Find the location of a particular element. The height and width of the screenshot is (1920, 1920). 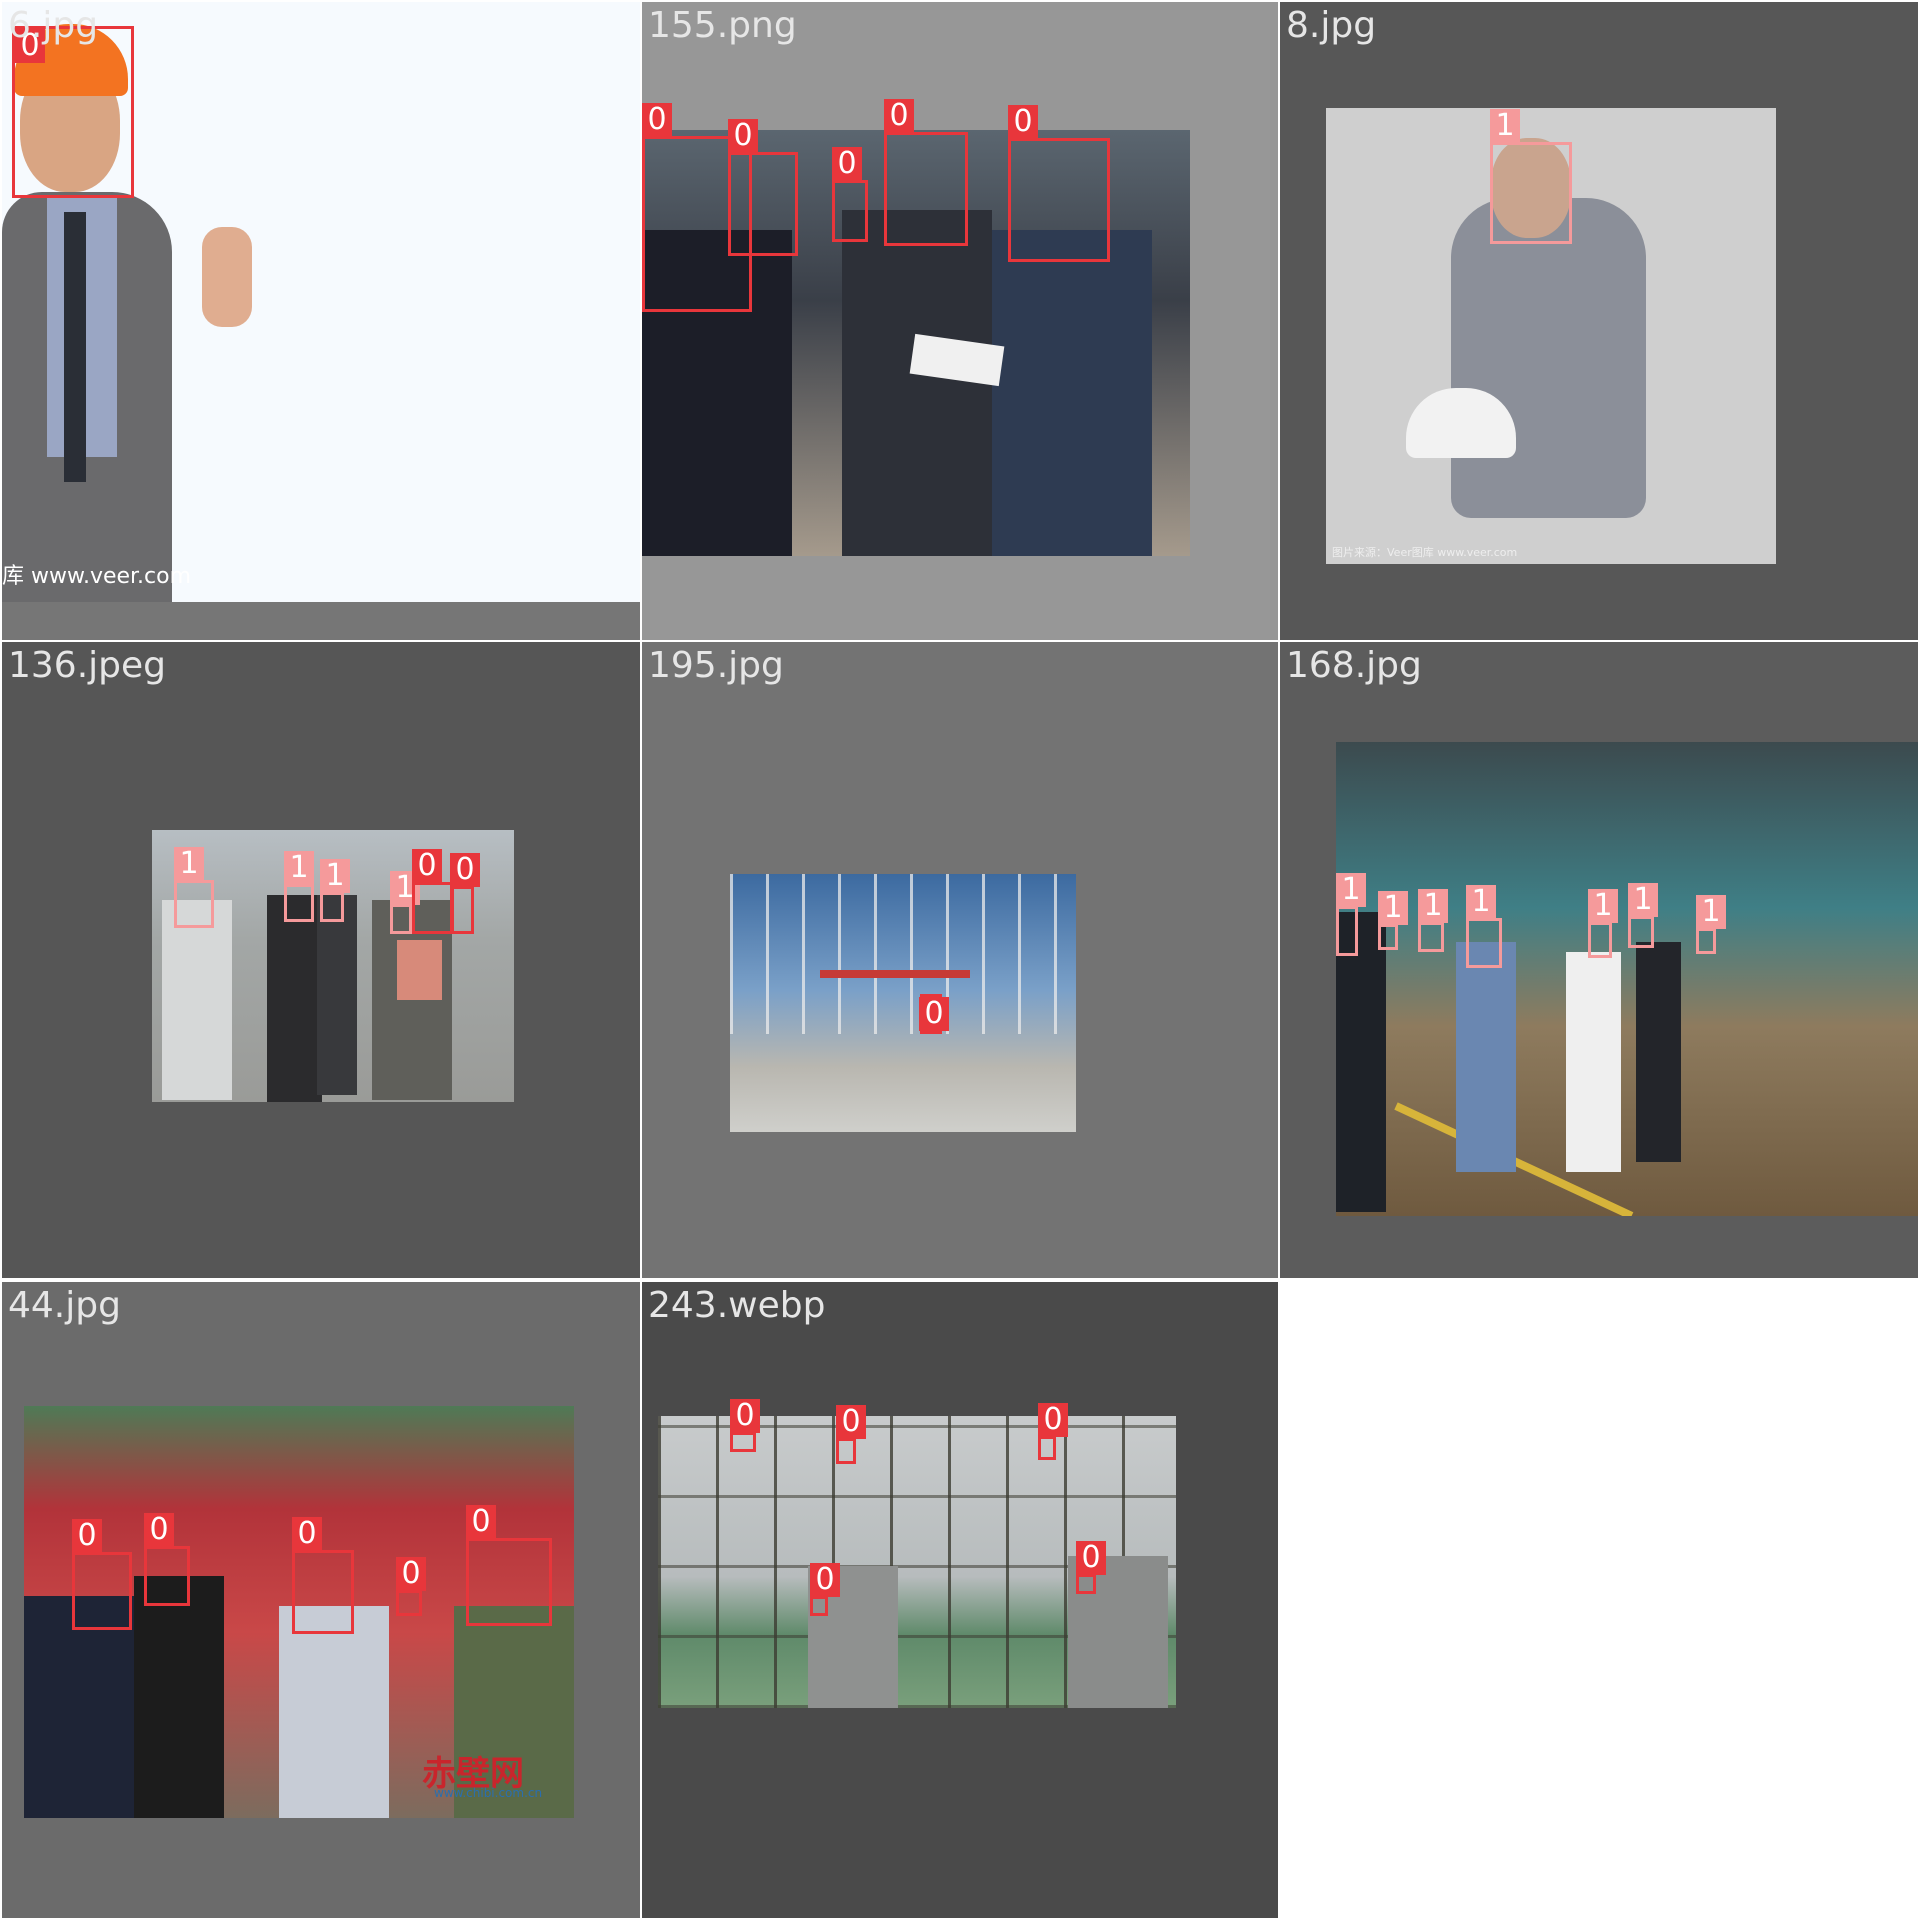

person-hand is located at coordinates (227, 277).